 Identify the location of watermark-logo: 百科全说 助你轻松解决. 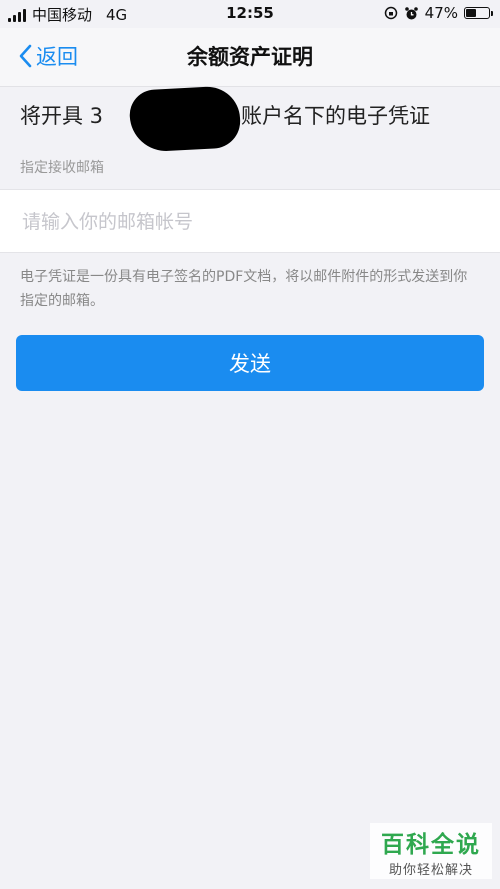
(431, 851).